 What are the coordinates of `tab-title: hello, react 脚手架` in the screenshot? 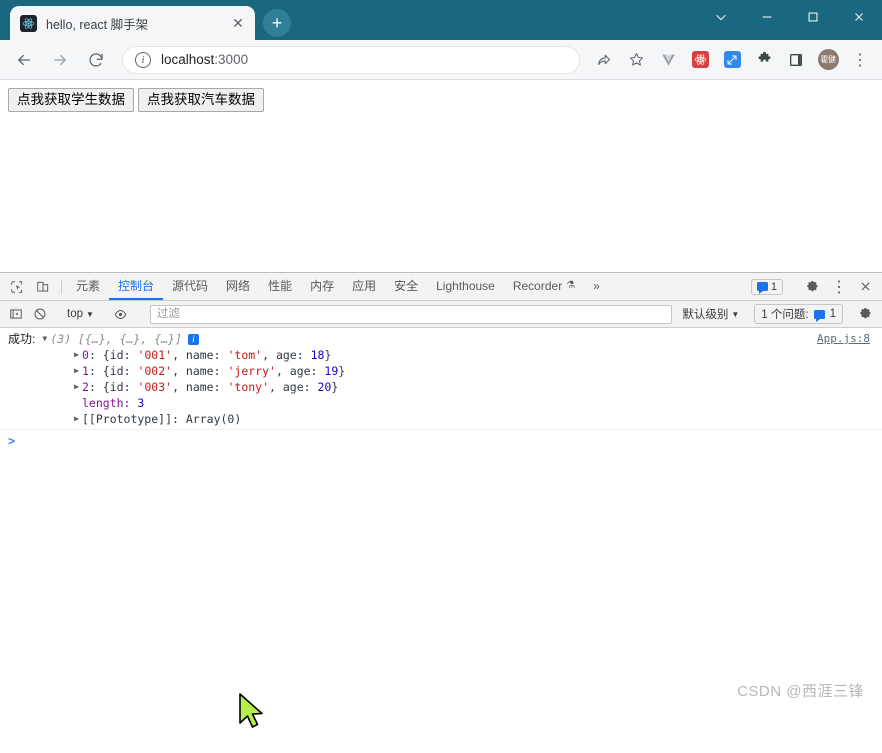 It's located at (97, 24).